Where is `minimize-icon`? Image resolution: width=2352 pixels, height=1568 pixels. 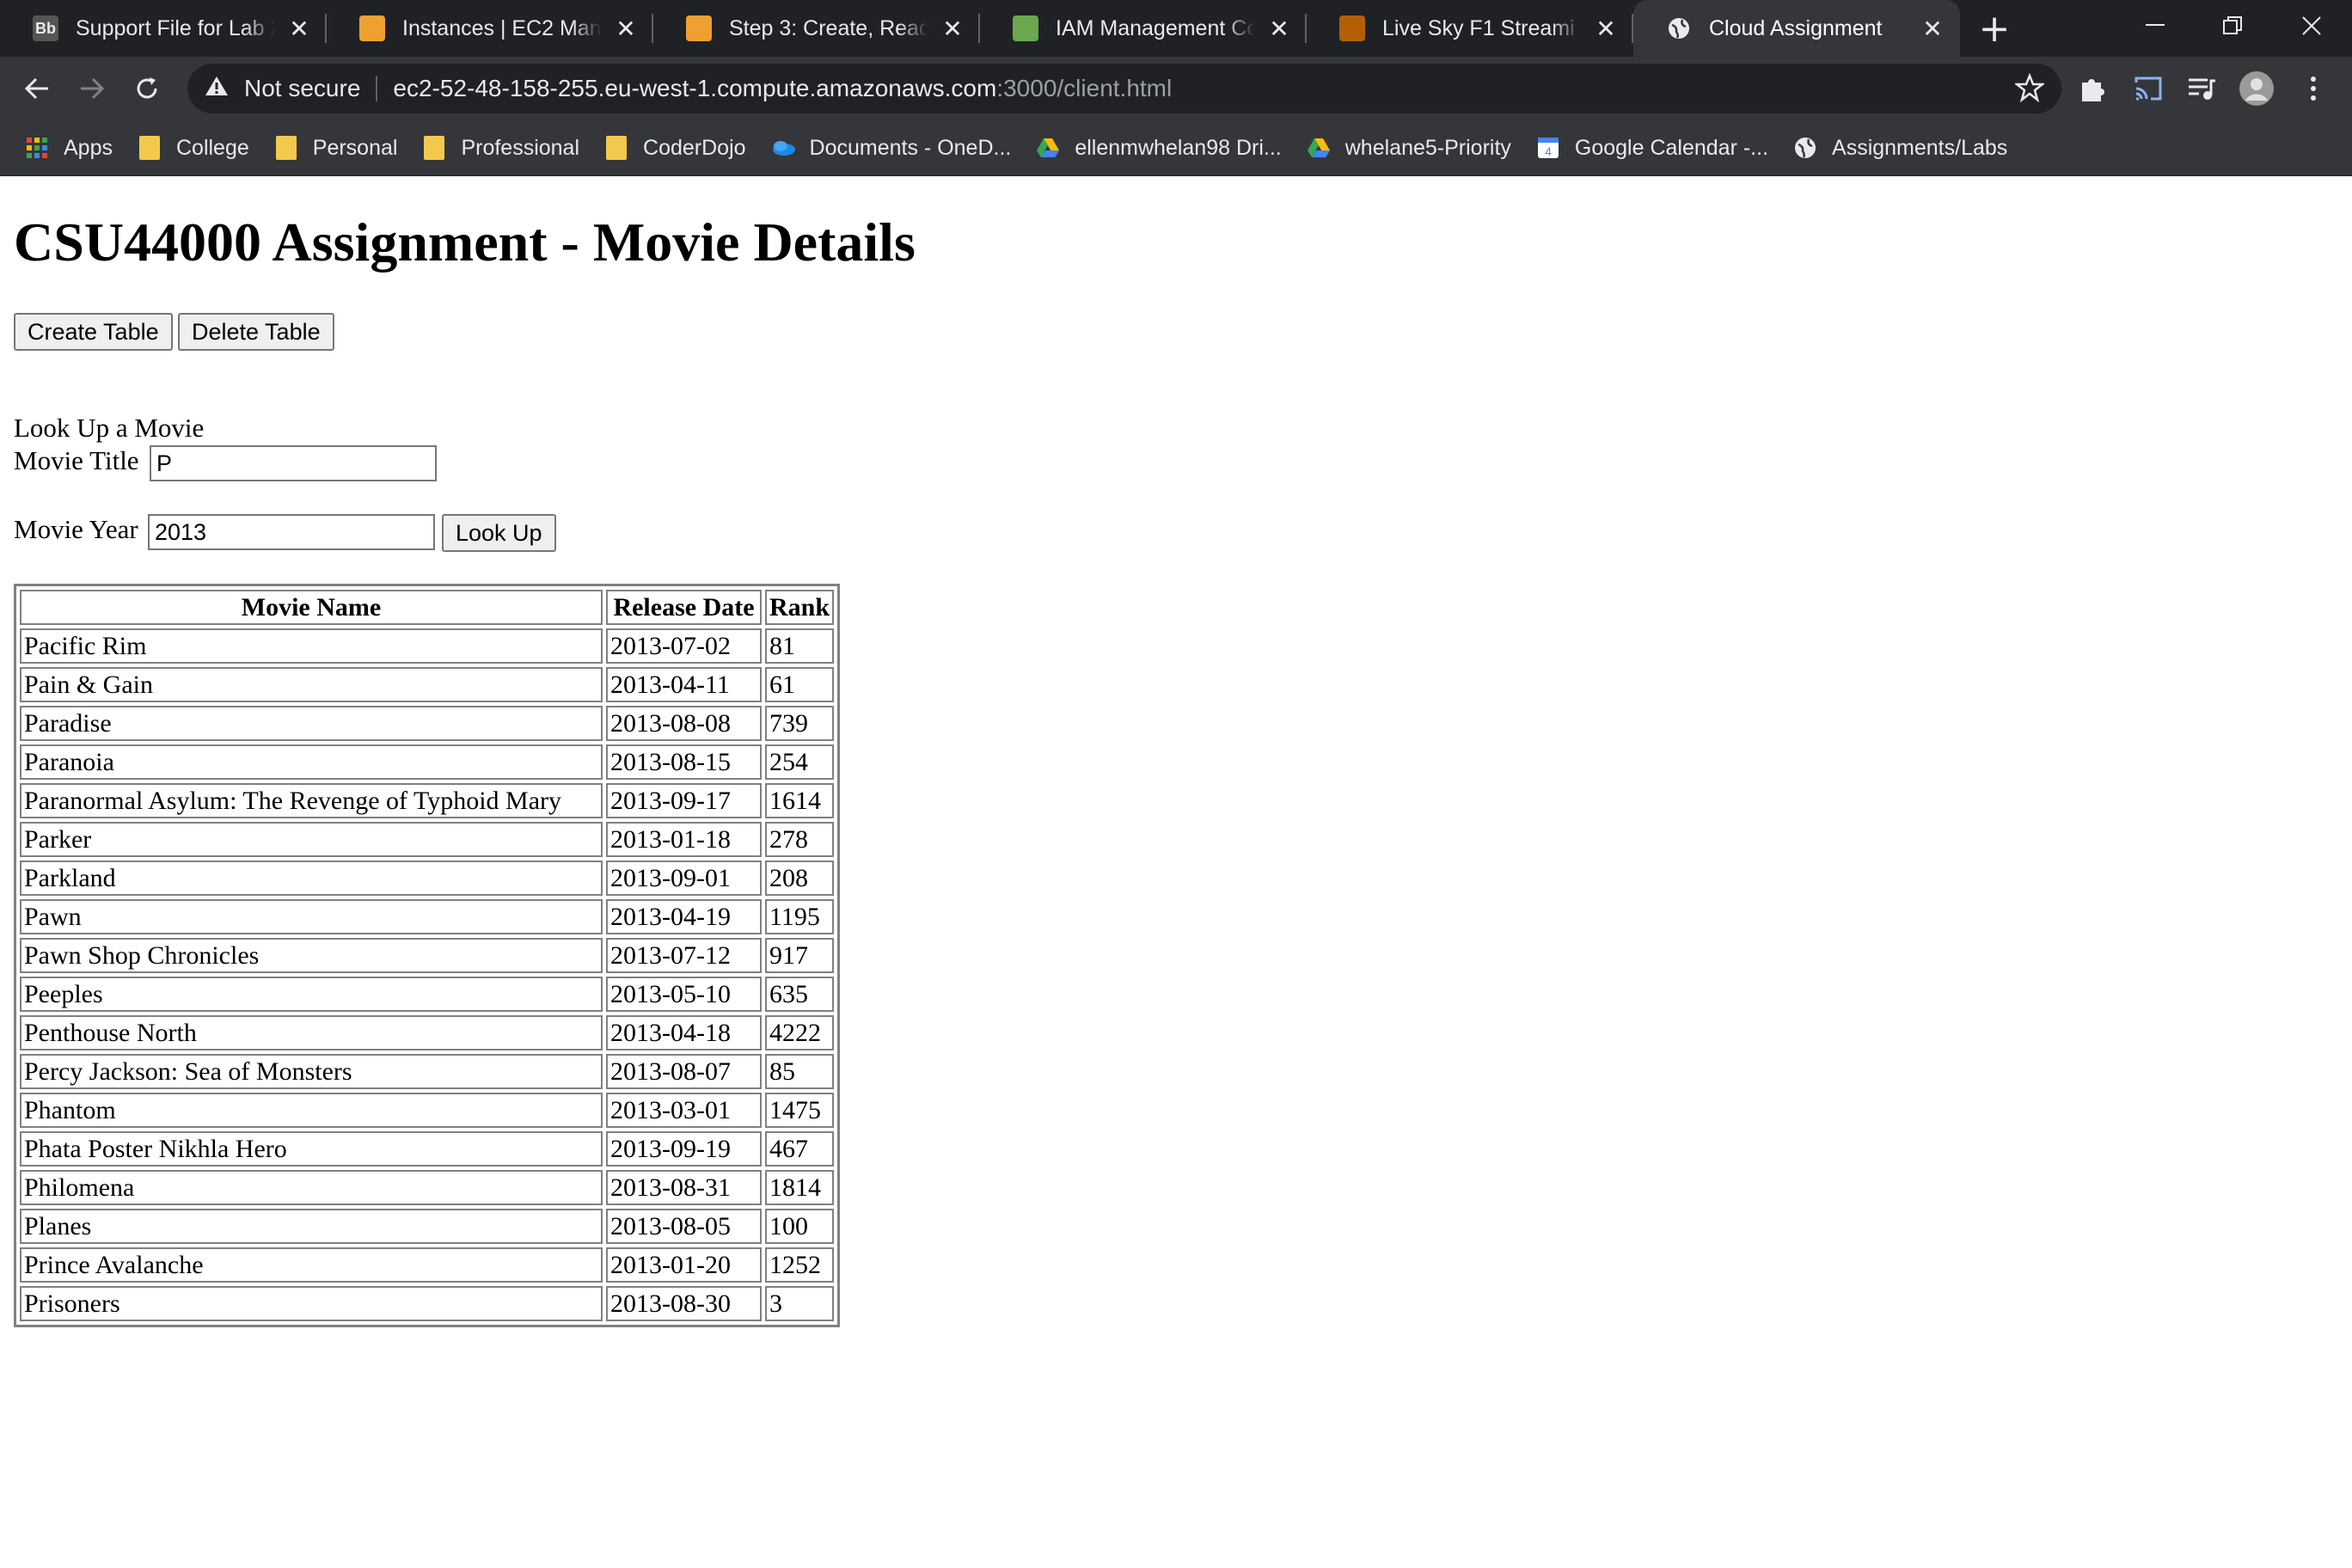
minimize-icon is located at coordinates (2155, 26).